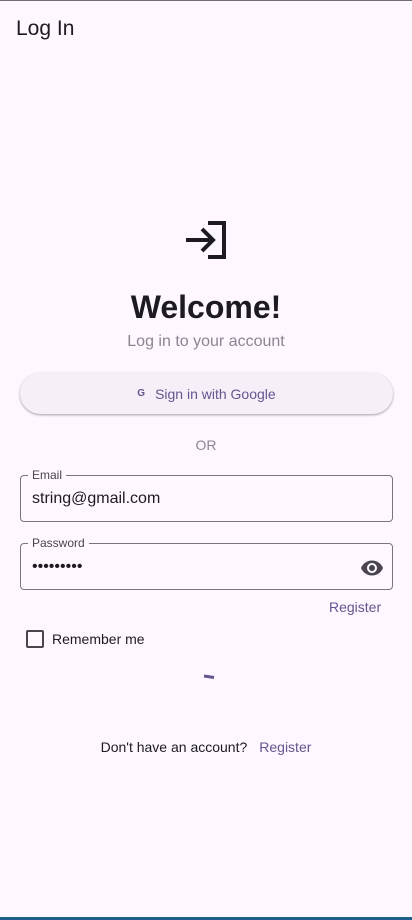  I want to click on loading-spinner-icon, so click(209, 676).